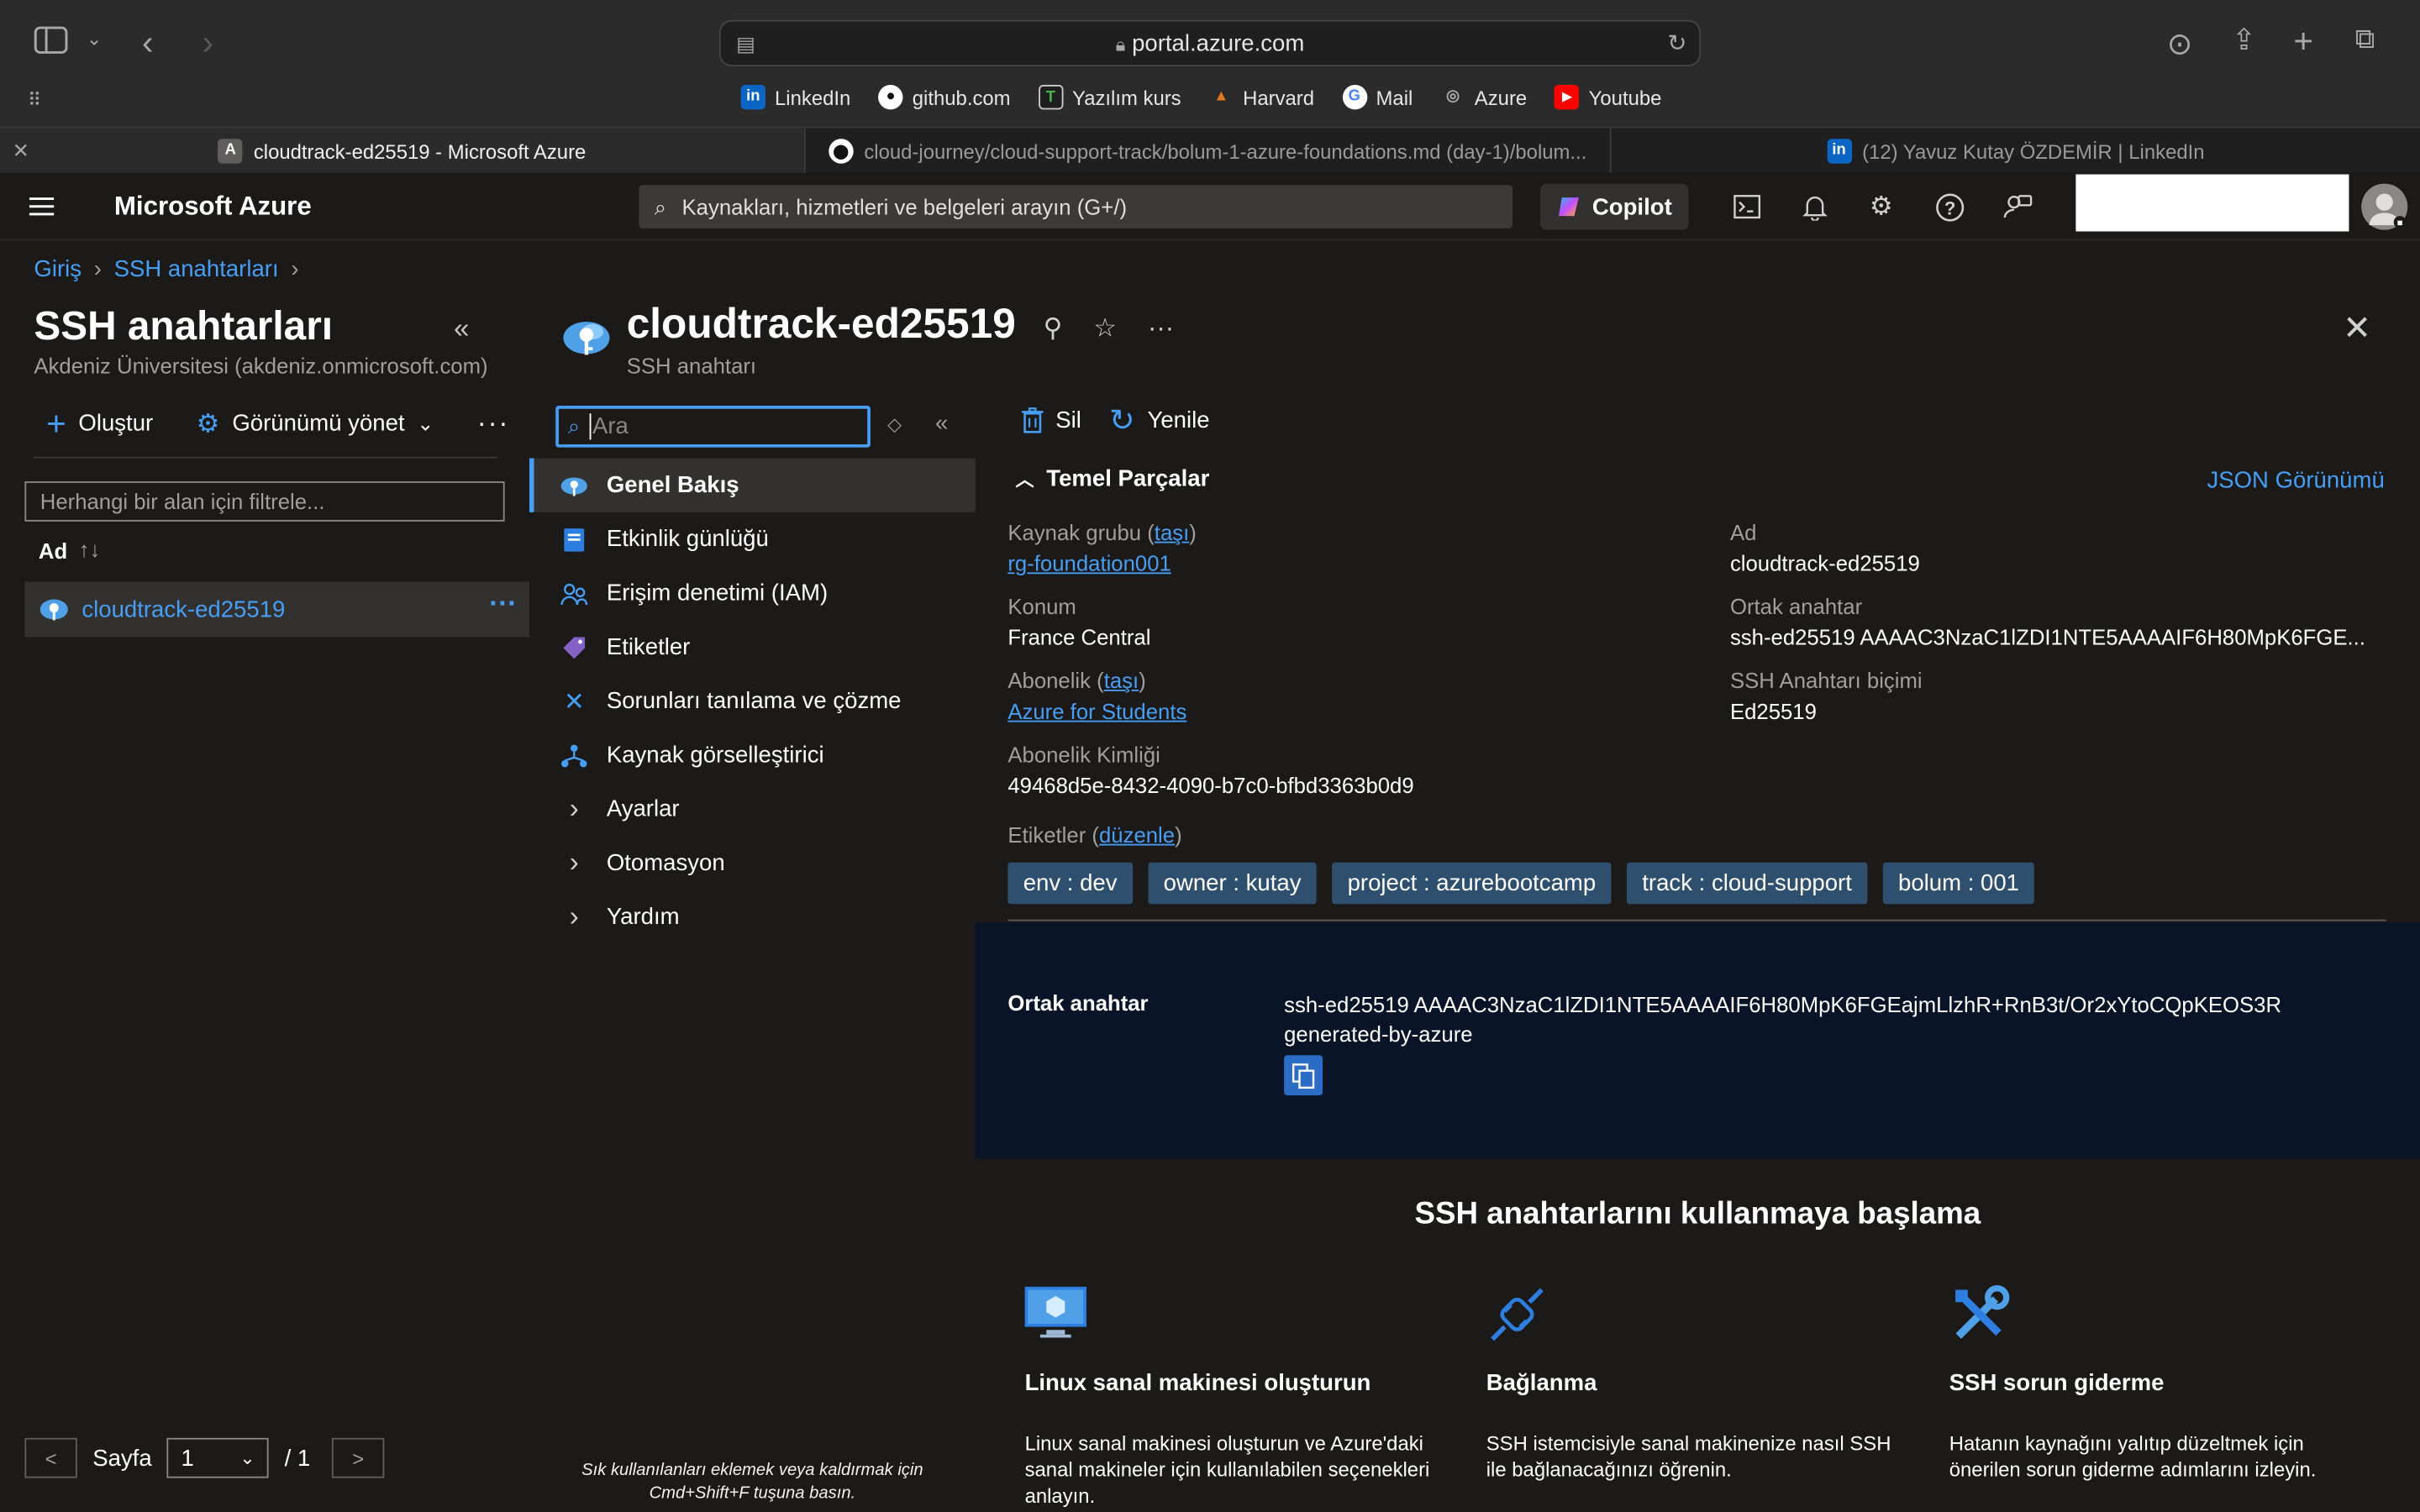 The image size is (2420, 1512). What do you see at coordinates (2357, 328) in the screenshot?
I see `close-icon: ✕` at bounding box center [2357, 328].